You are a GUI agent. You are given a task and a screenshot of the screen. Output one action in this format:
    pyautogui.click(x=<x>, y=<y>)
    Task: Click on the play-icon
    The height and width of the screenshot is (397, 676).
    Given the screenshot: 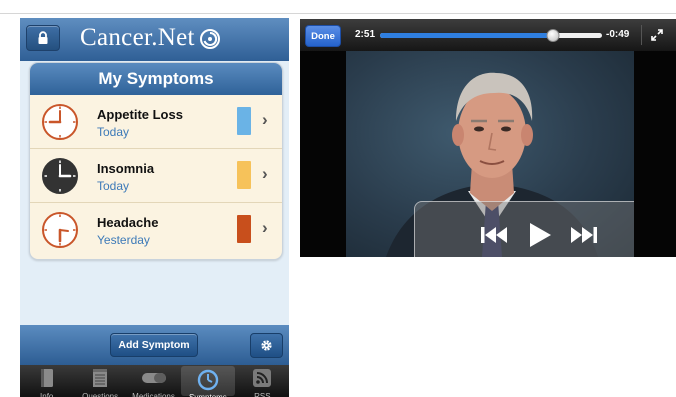 What is the action you would take?
    pyautogui.click(x=540, y=235)
    